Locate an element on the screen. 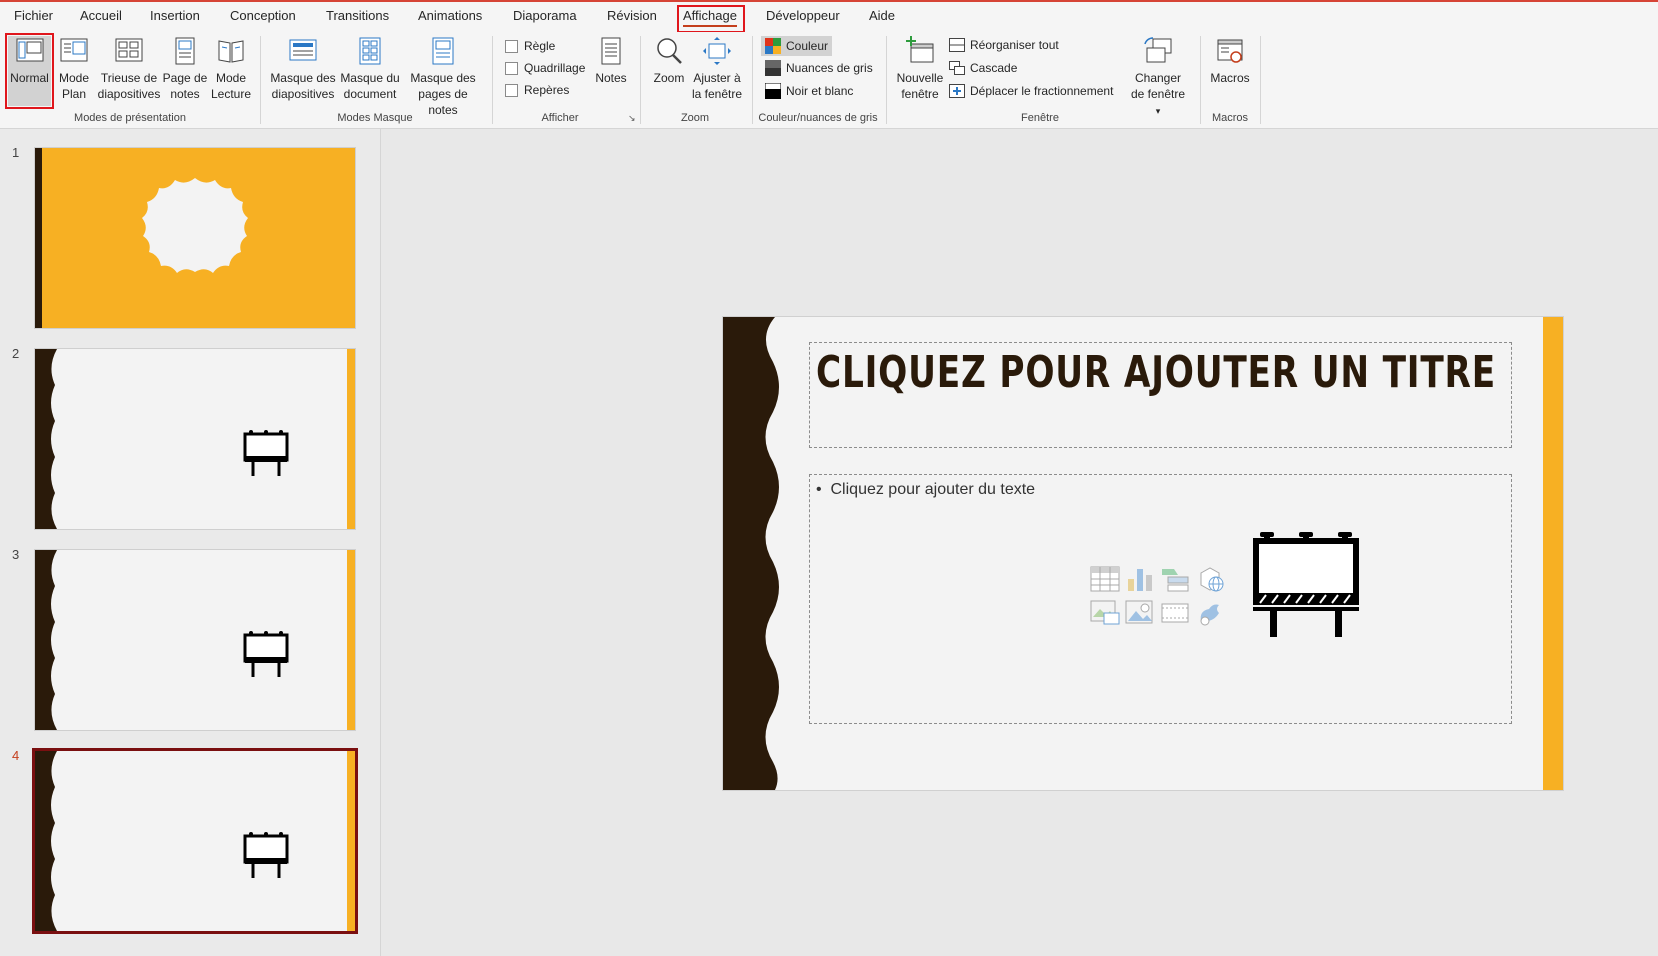  gridlines-label: Quadrillage is located at coordinates (555, 68).